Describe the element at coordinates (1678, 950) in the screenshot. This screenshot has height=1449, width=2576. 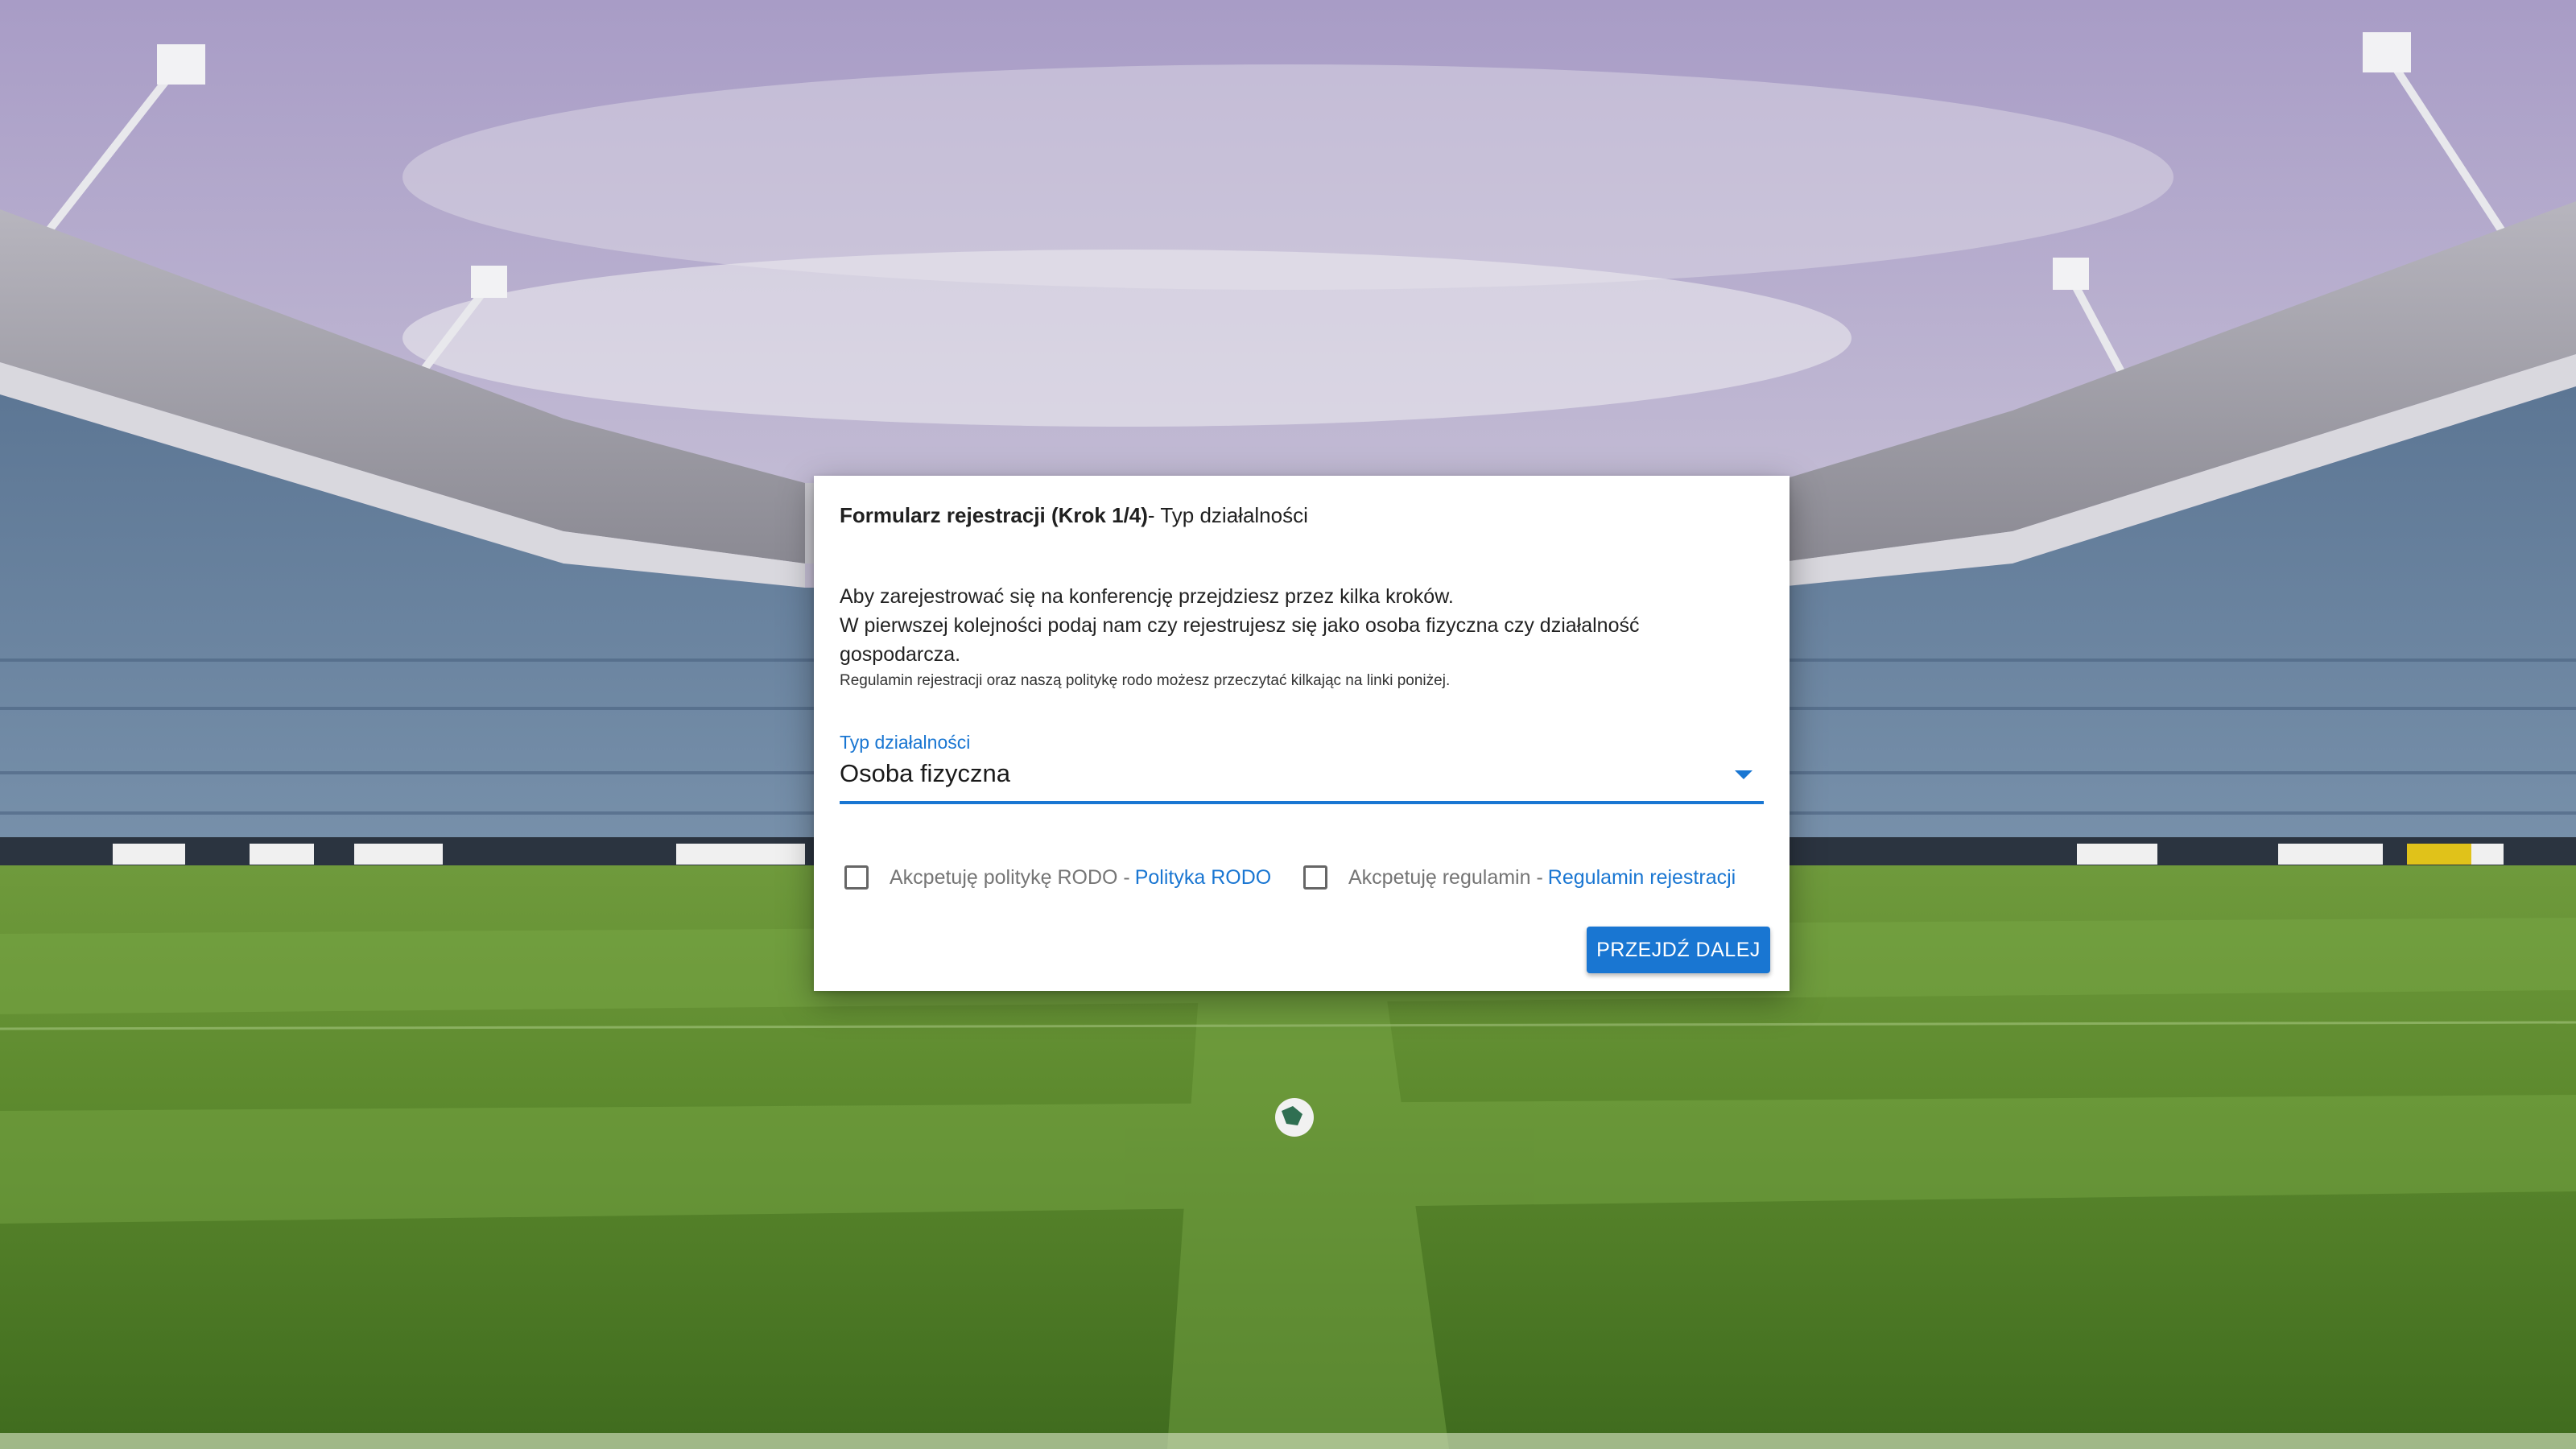
I see `next-step-button: PRZEJDŹ DALEJ` at that location.